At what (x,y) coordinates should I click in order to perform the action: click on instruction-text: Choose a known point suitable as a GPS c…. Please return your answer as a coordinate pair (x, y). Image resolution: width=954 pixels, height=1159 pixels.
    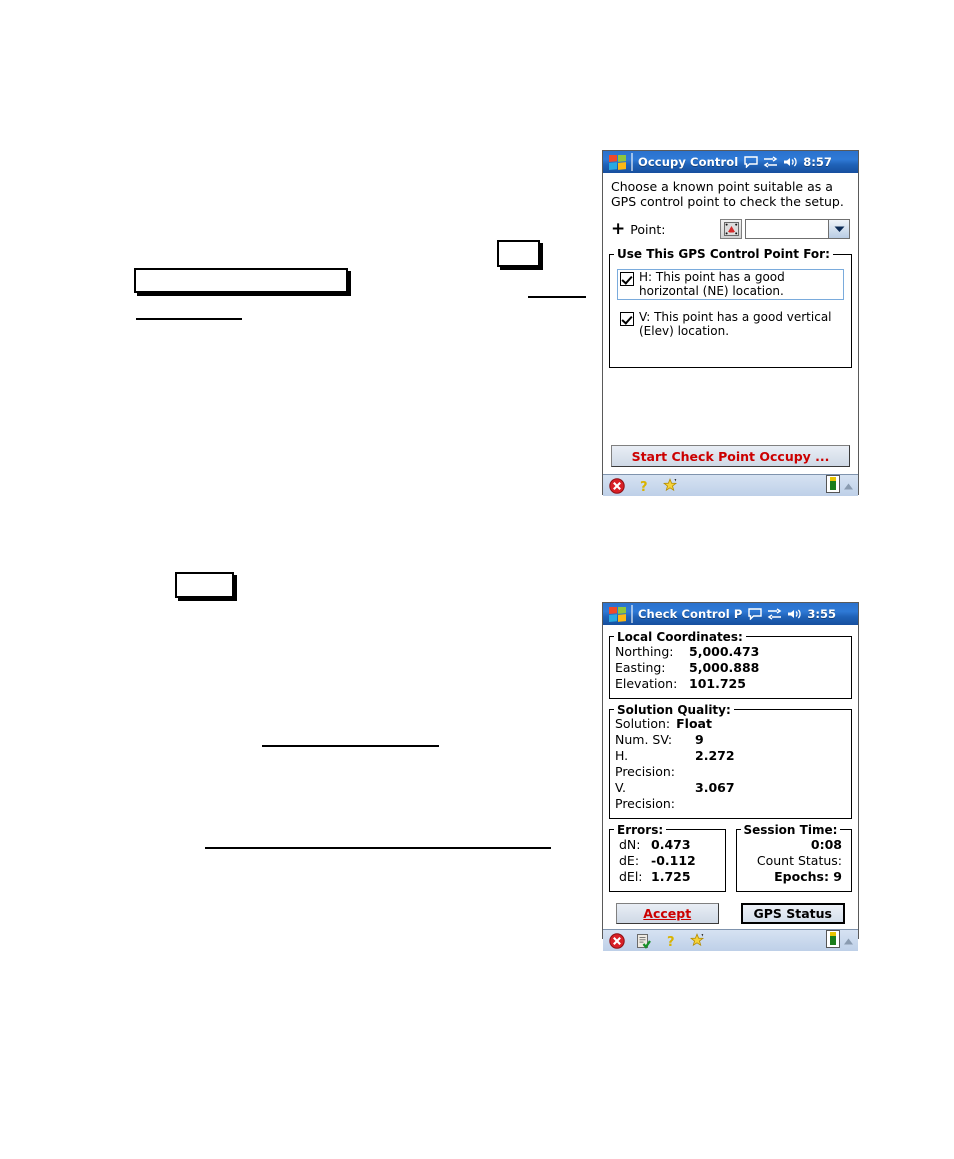
    Looking at the image, I should click on (727, 194).